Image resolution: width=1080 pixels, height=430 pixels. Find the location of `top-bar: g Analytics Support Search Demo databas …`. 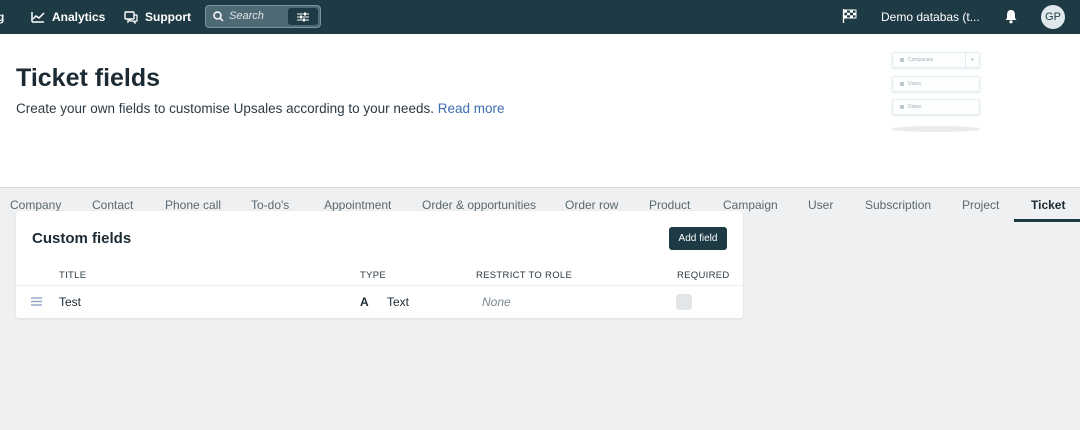

top-bar: g Analytics Support Search Demo databas … is located at coordinates (540, 17).